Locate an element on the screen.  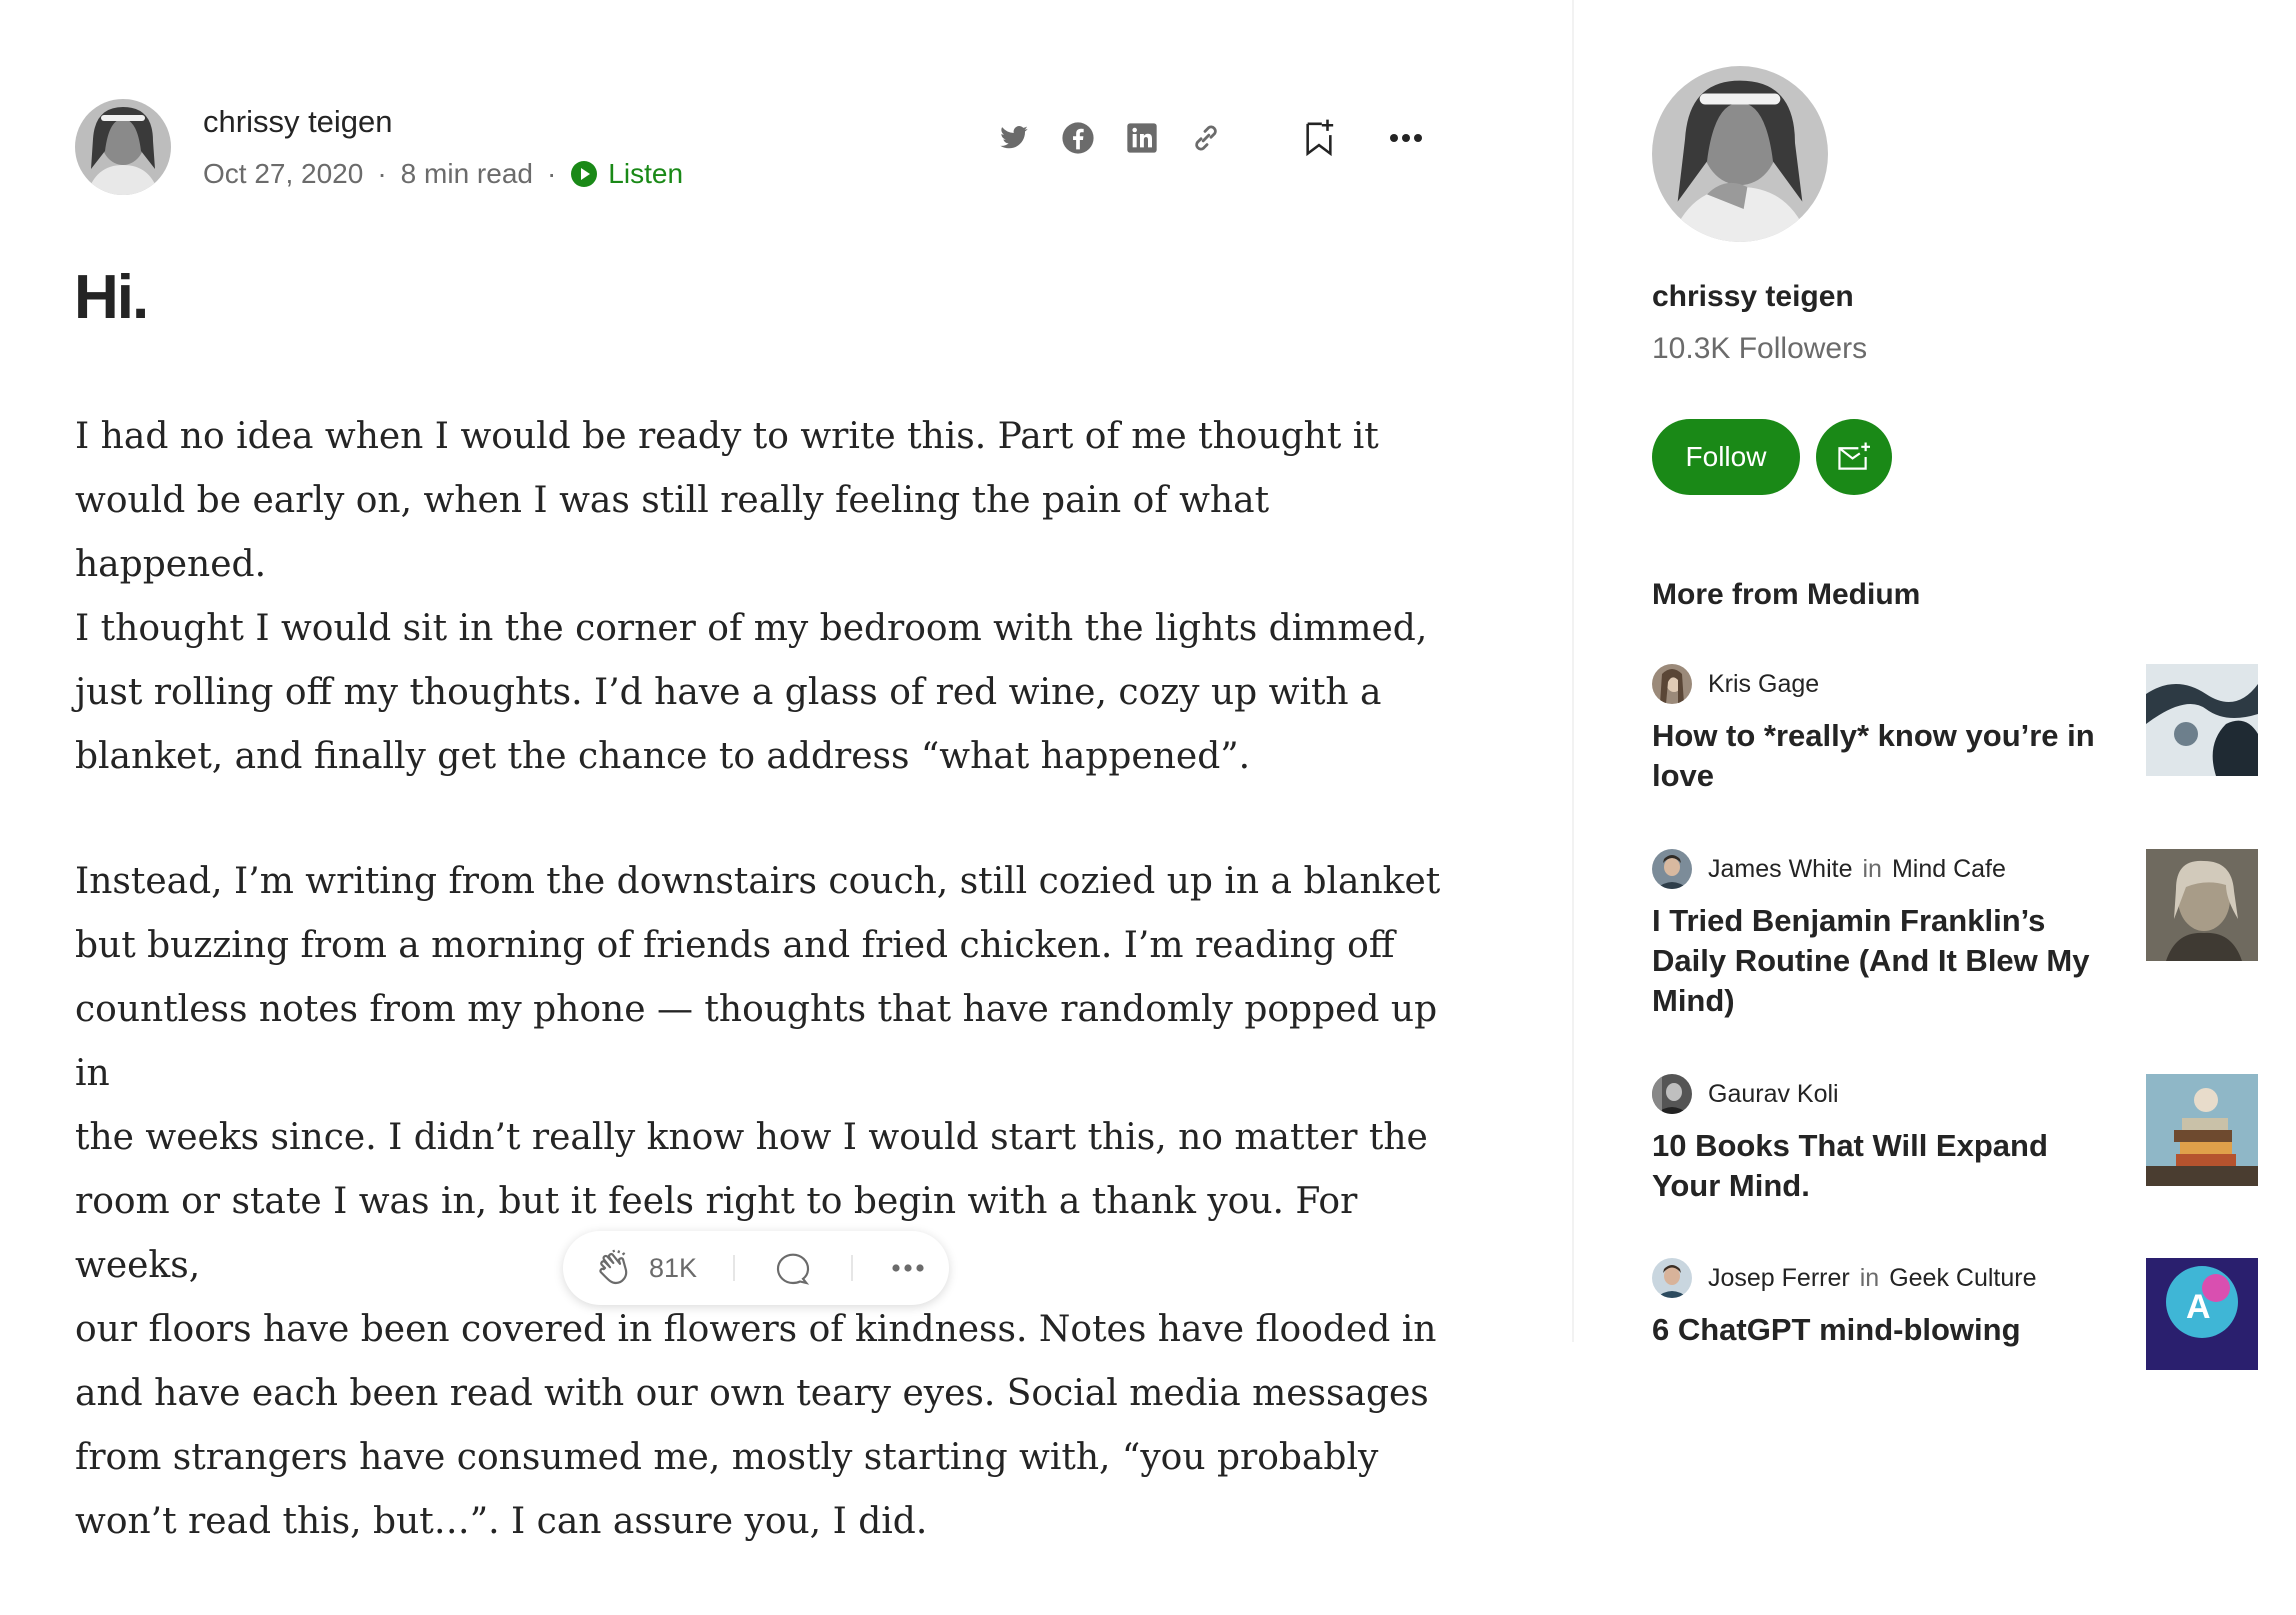
listen-button: Listen is located at coordinates (626, 174).